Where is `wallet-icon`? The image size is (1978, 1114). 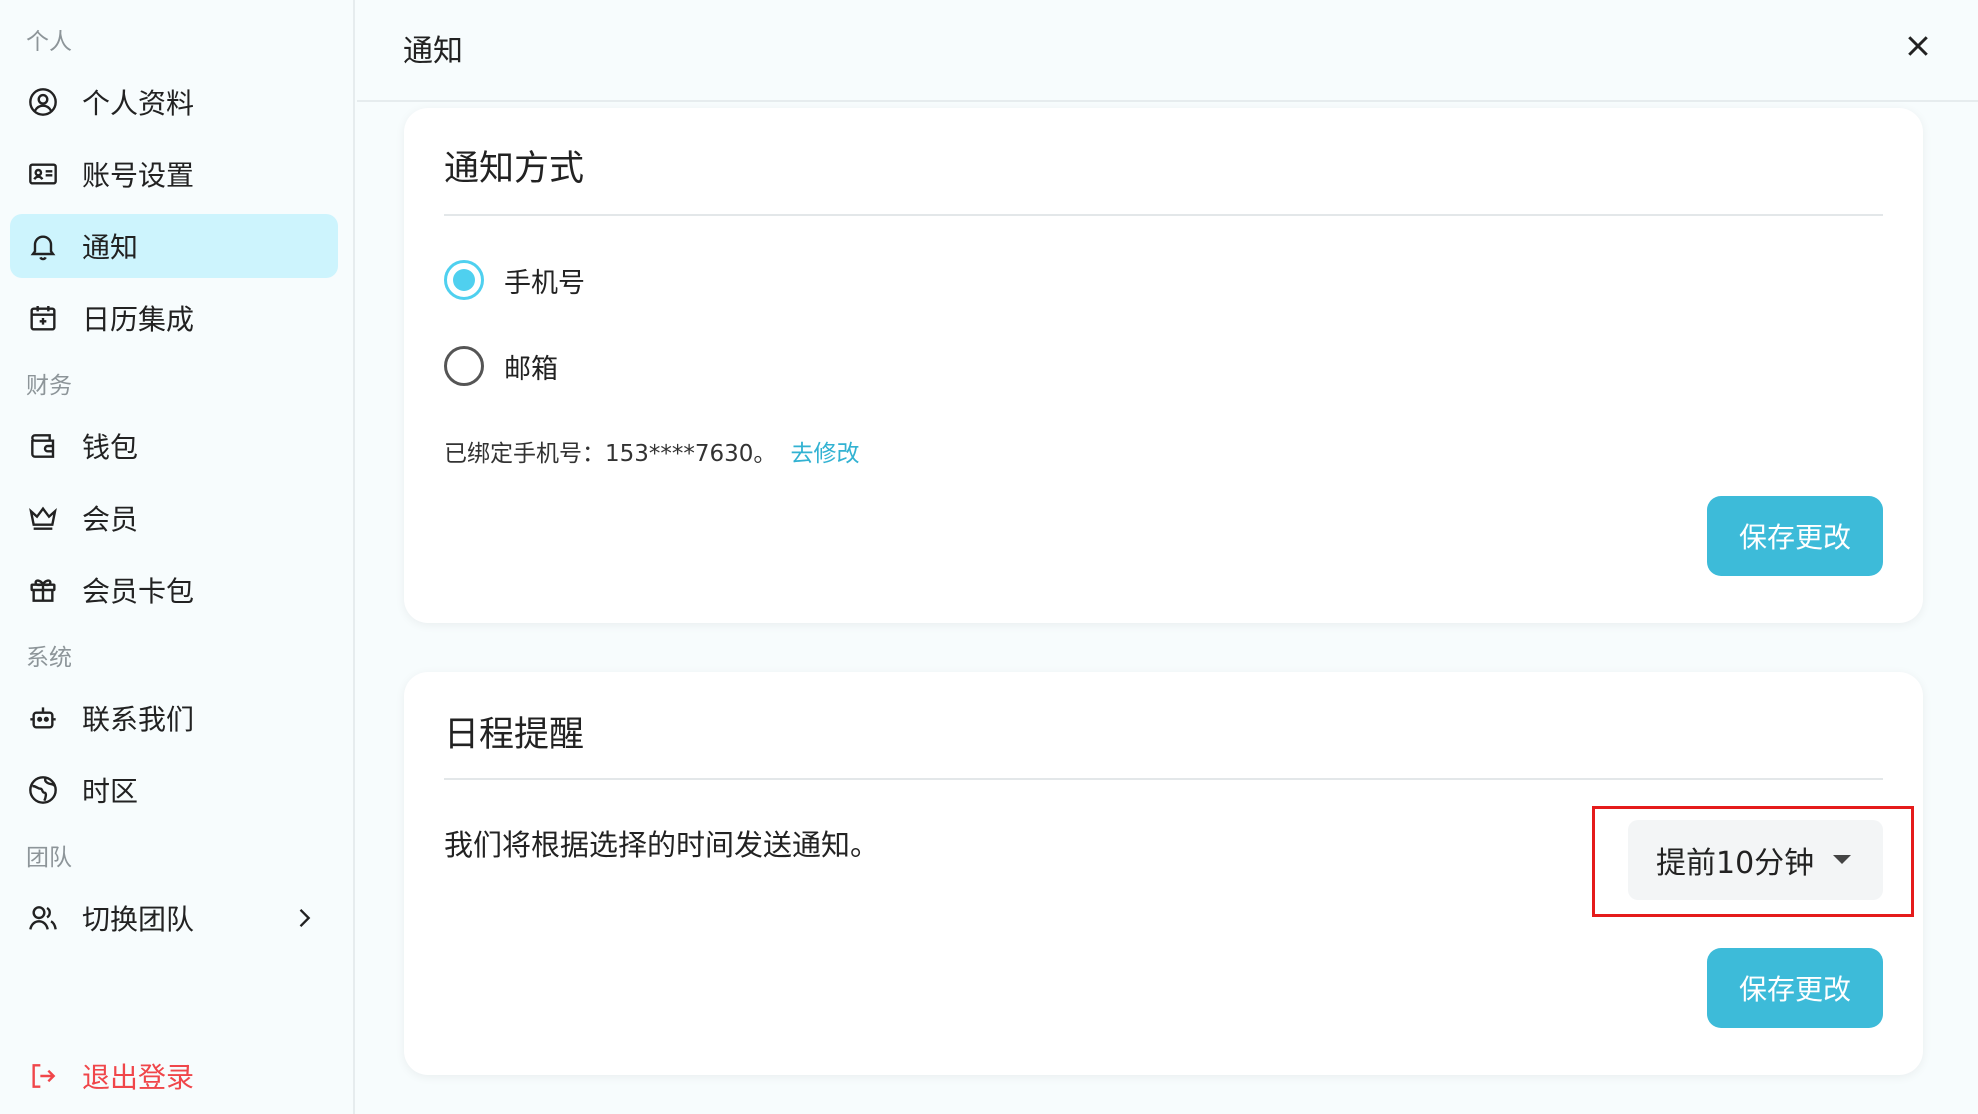 wallet-icon is located at coordinates (43, 446).